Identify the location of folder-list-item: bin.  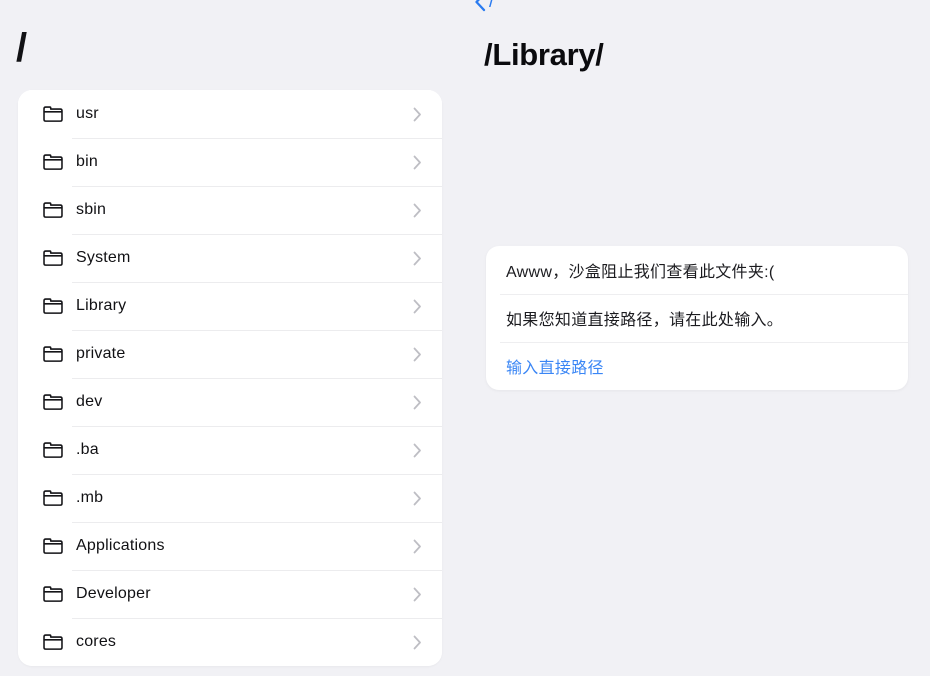
(230, 162).